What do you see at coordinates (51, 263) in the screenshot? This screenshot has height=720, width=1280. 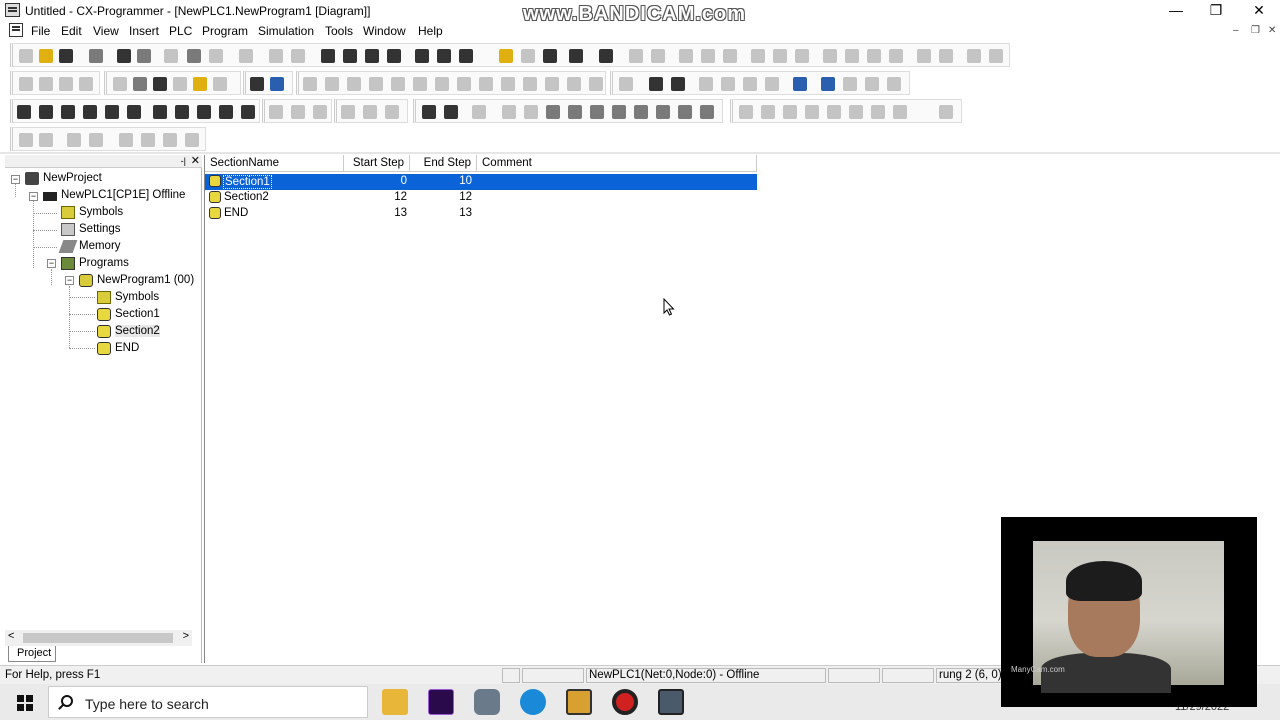 I see `collapse-programs-icon: −` at bounding box center [51, 263].